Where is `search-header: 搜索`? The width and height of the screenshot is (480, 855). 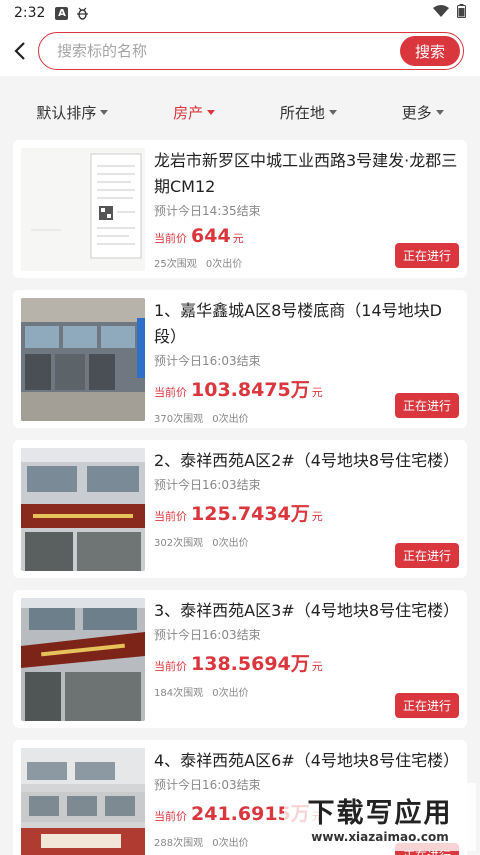
search-header: 搜索 is located at coordinates (240, 51).